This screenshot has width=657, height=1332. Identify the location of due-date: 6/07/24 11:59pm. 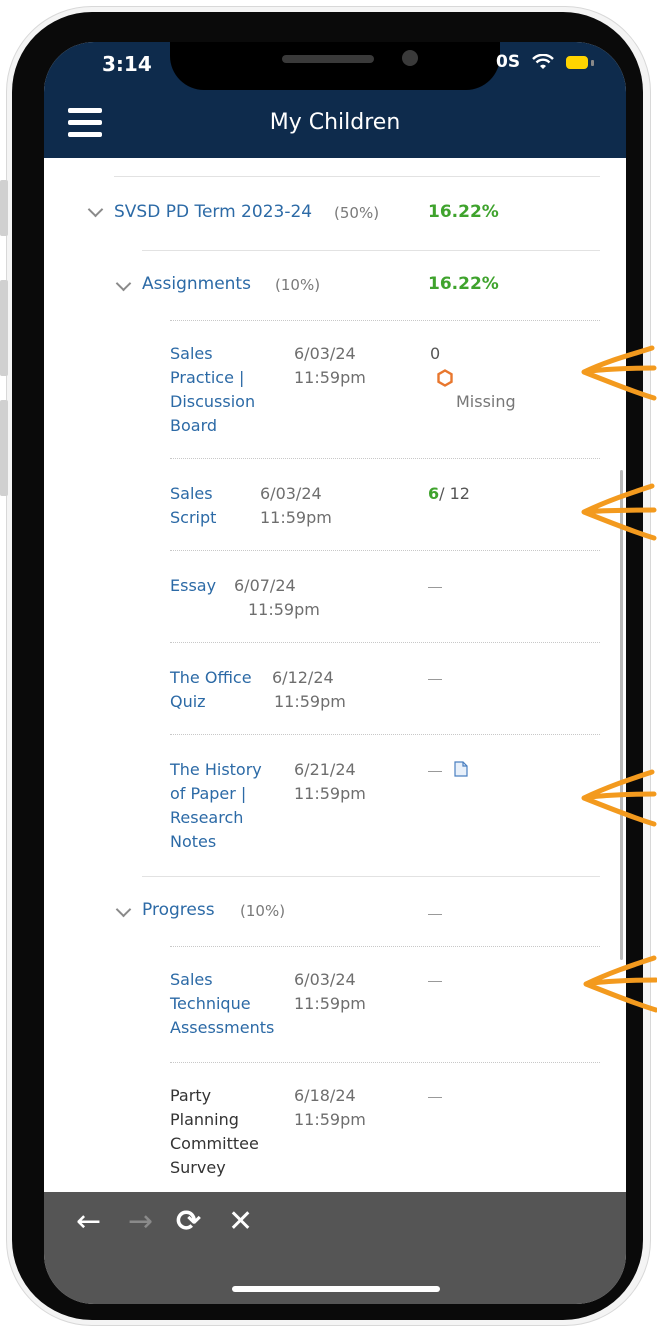
(277, 597).